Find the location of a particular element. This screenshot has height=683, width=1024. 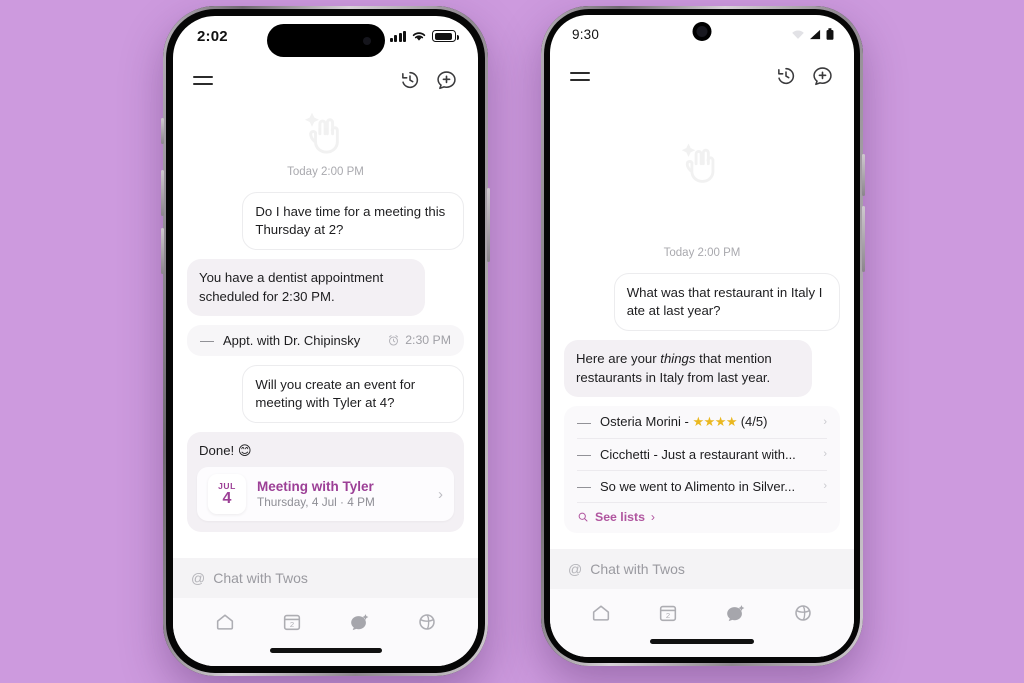

mute-switch is located at coordinates (162, 131).